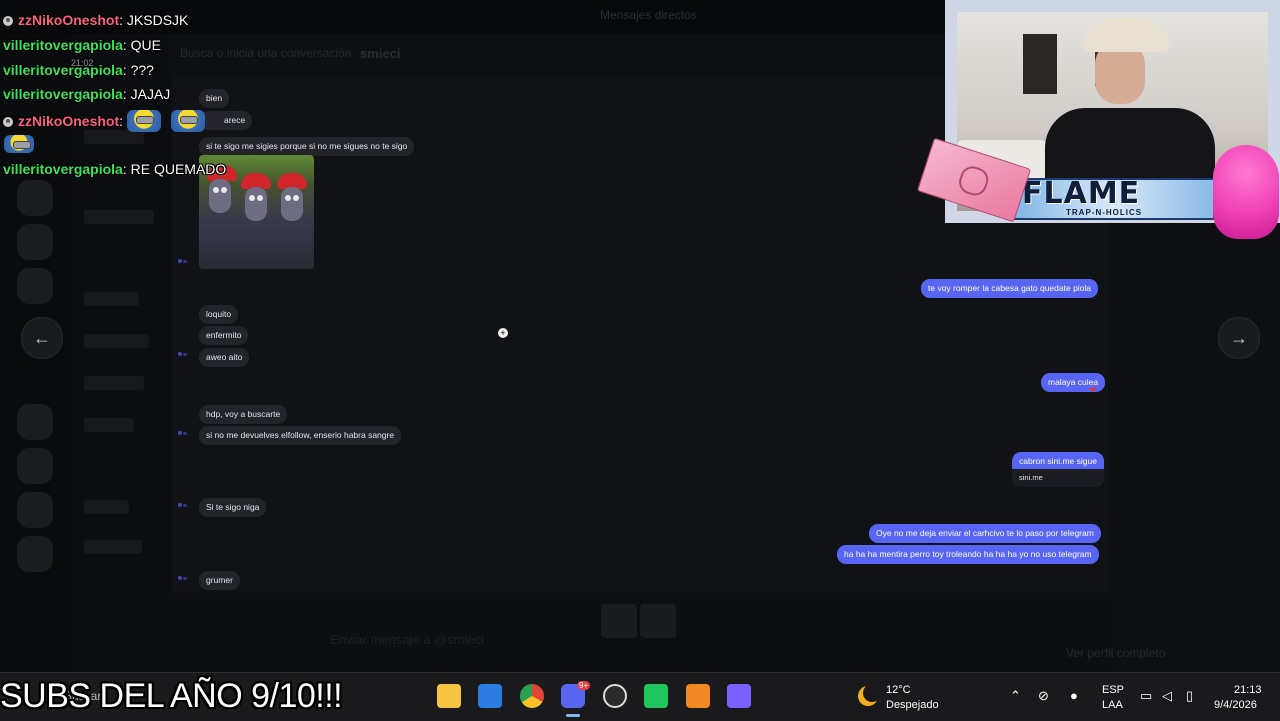 This screenshot has width=1280, height=721. What do you see at coordinates (1081, 193) in the screenshot?
I see `flame-logo-text: FLAME` at bounding box center [1081, 193].